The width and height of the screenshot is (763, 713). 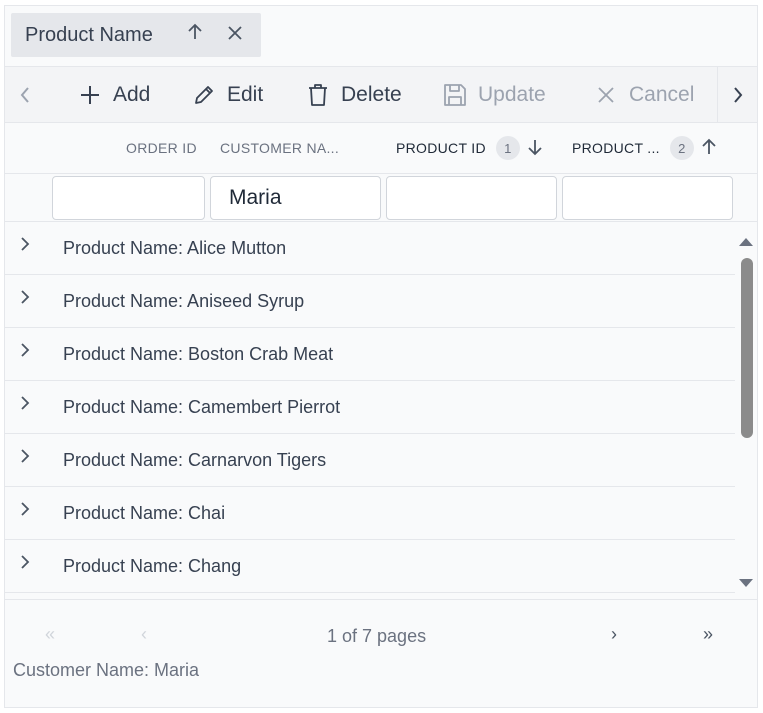 I want to click on scroll-down-arrow-icon, so click(x=746, y=583).